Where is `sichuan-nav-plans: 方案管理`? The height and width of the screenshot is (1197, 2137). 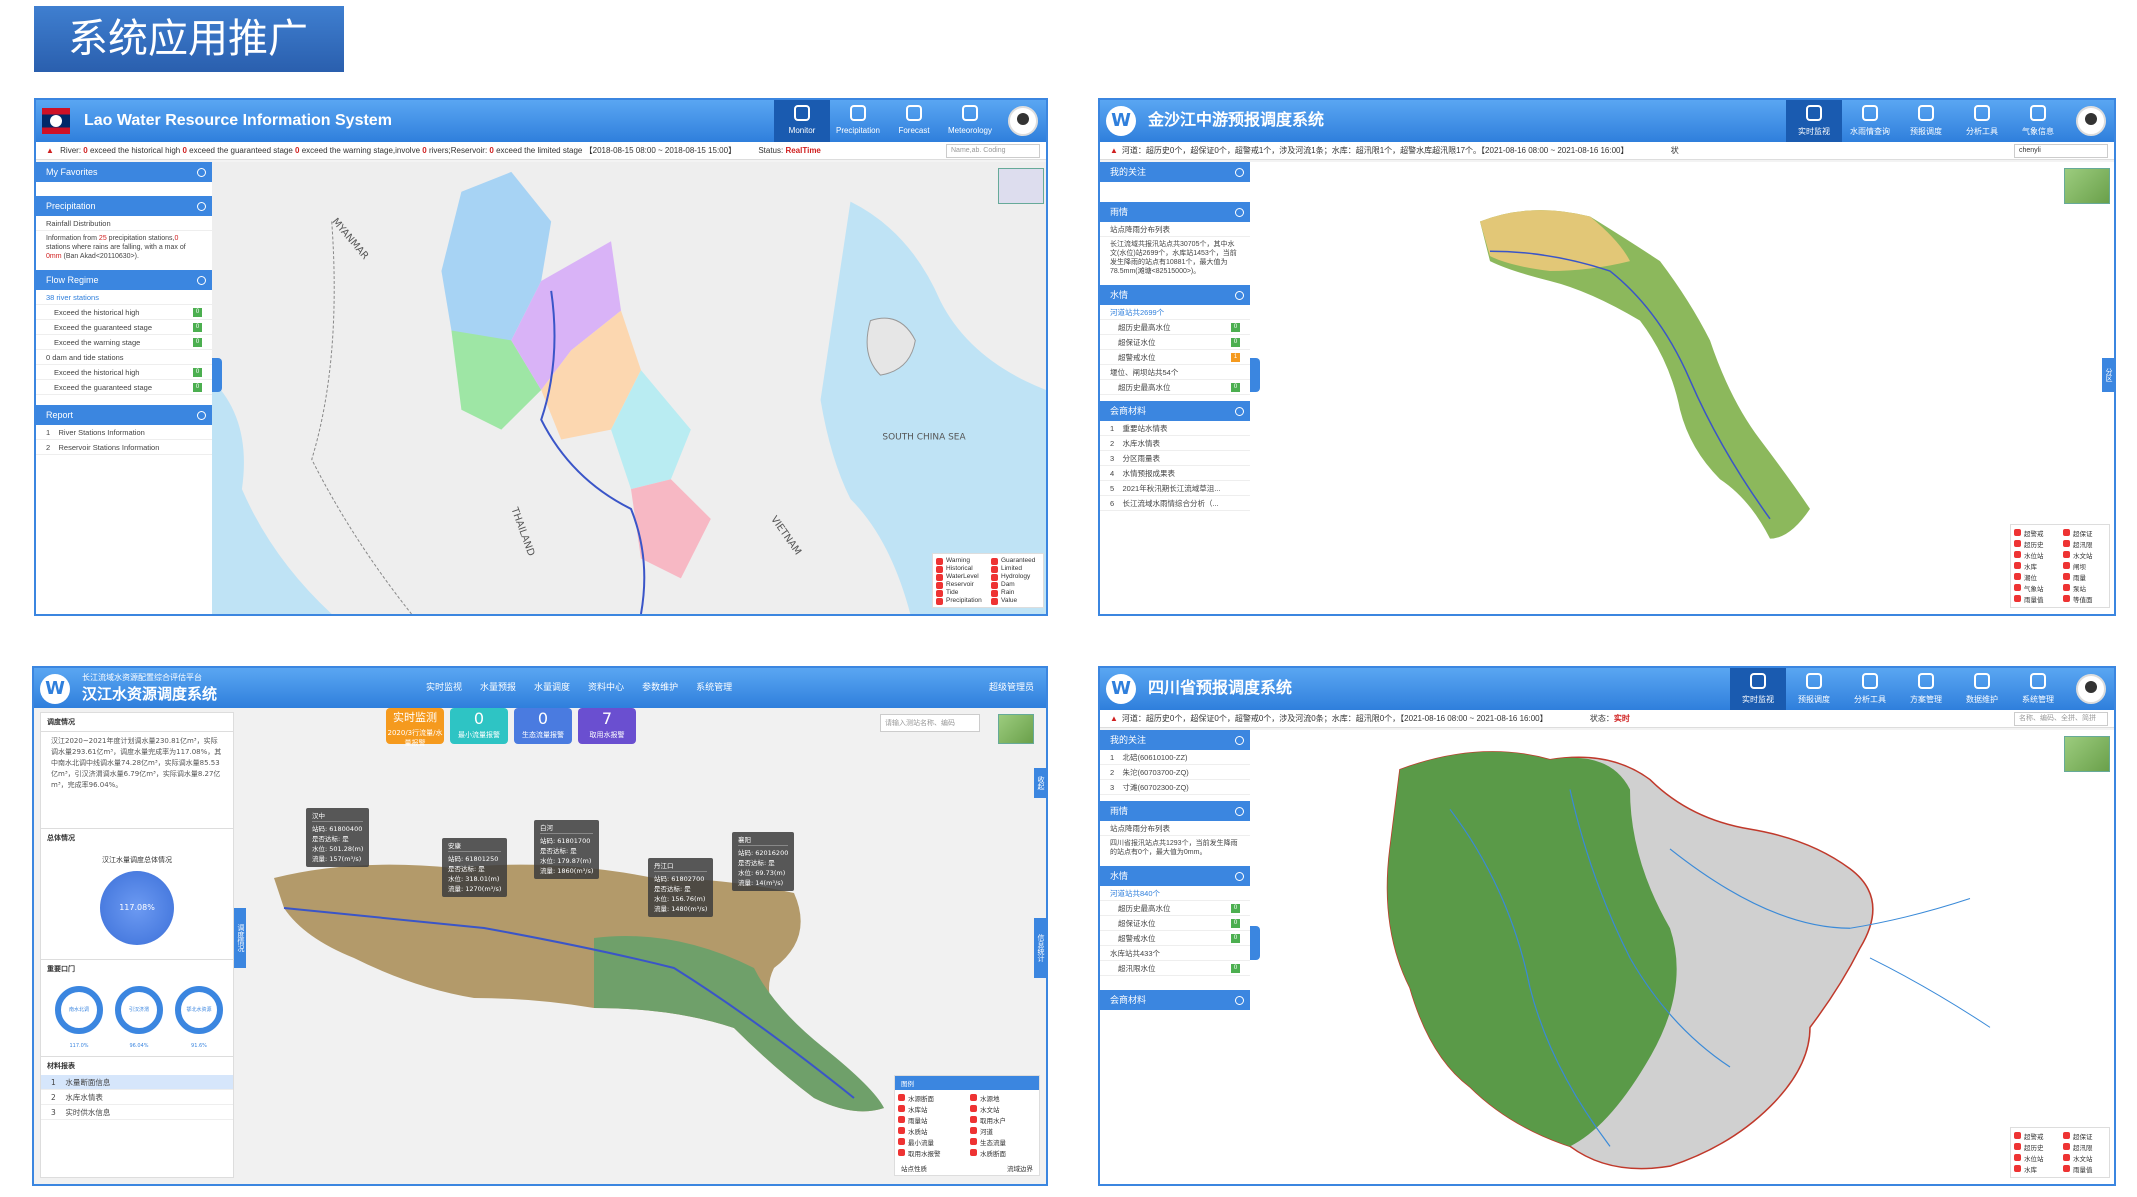 sichuan-nav-plans: 方案管理 is located at coordinates (1926, 689).